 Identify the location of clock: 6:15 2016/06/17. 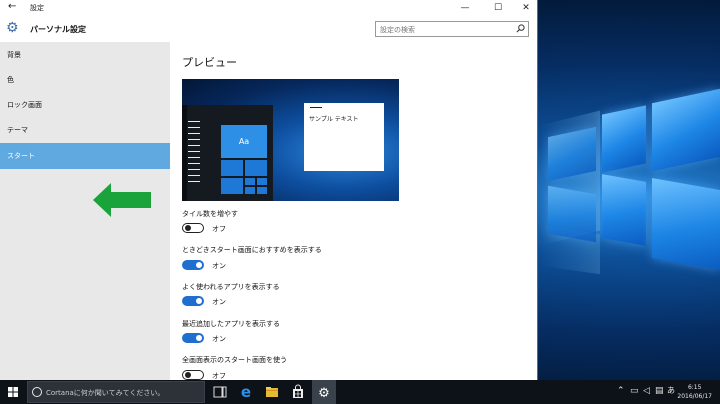
(694, 392).